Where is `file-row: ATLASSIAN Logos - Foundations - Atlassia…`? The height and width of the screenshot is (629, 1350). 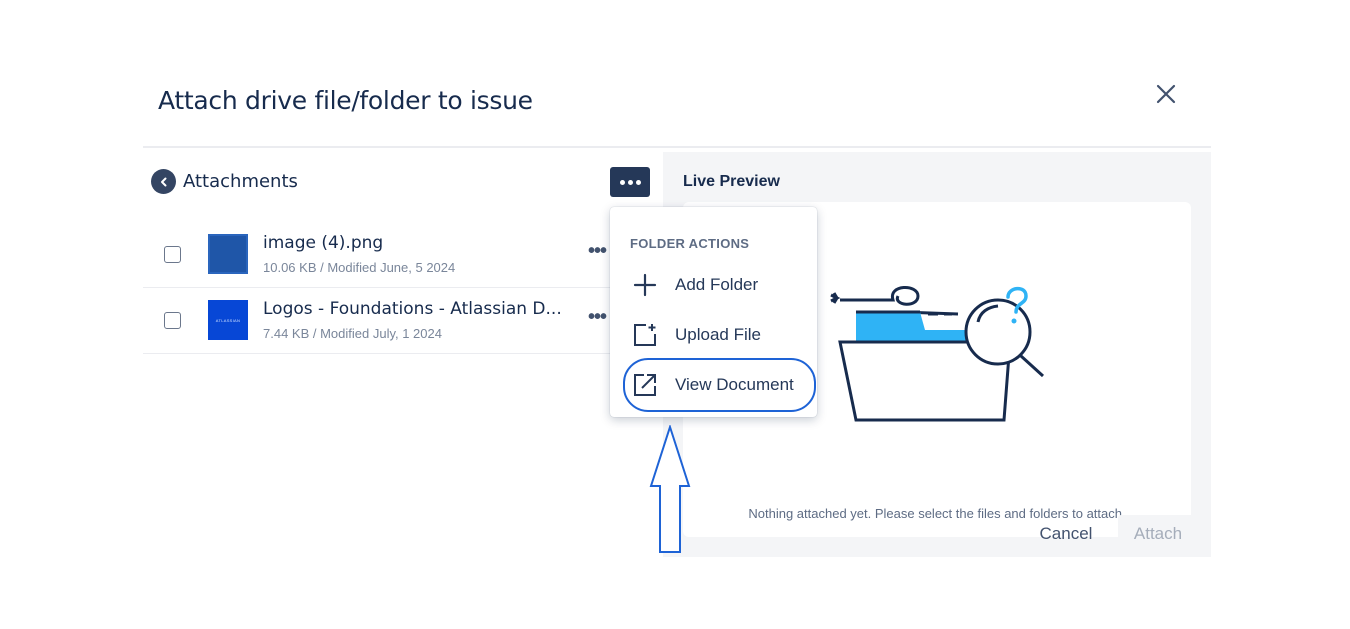
file-row: ATLASSIAN Logos - Foundations - Atlassia… is located at coordinates (378, 321).